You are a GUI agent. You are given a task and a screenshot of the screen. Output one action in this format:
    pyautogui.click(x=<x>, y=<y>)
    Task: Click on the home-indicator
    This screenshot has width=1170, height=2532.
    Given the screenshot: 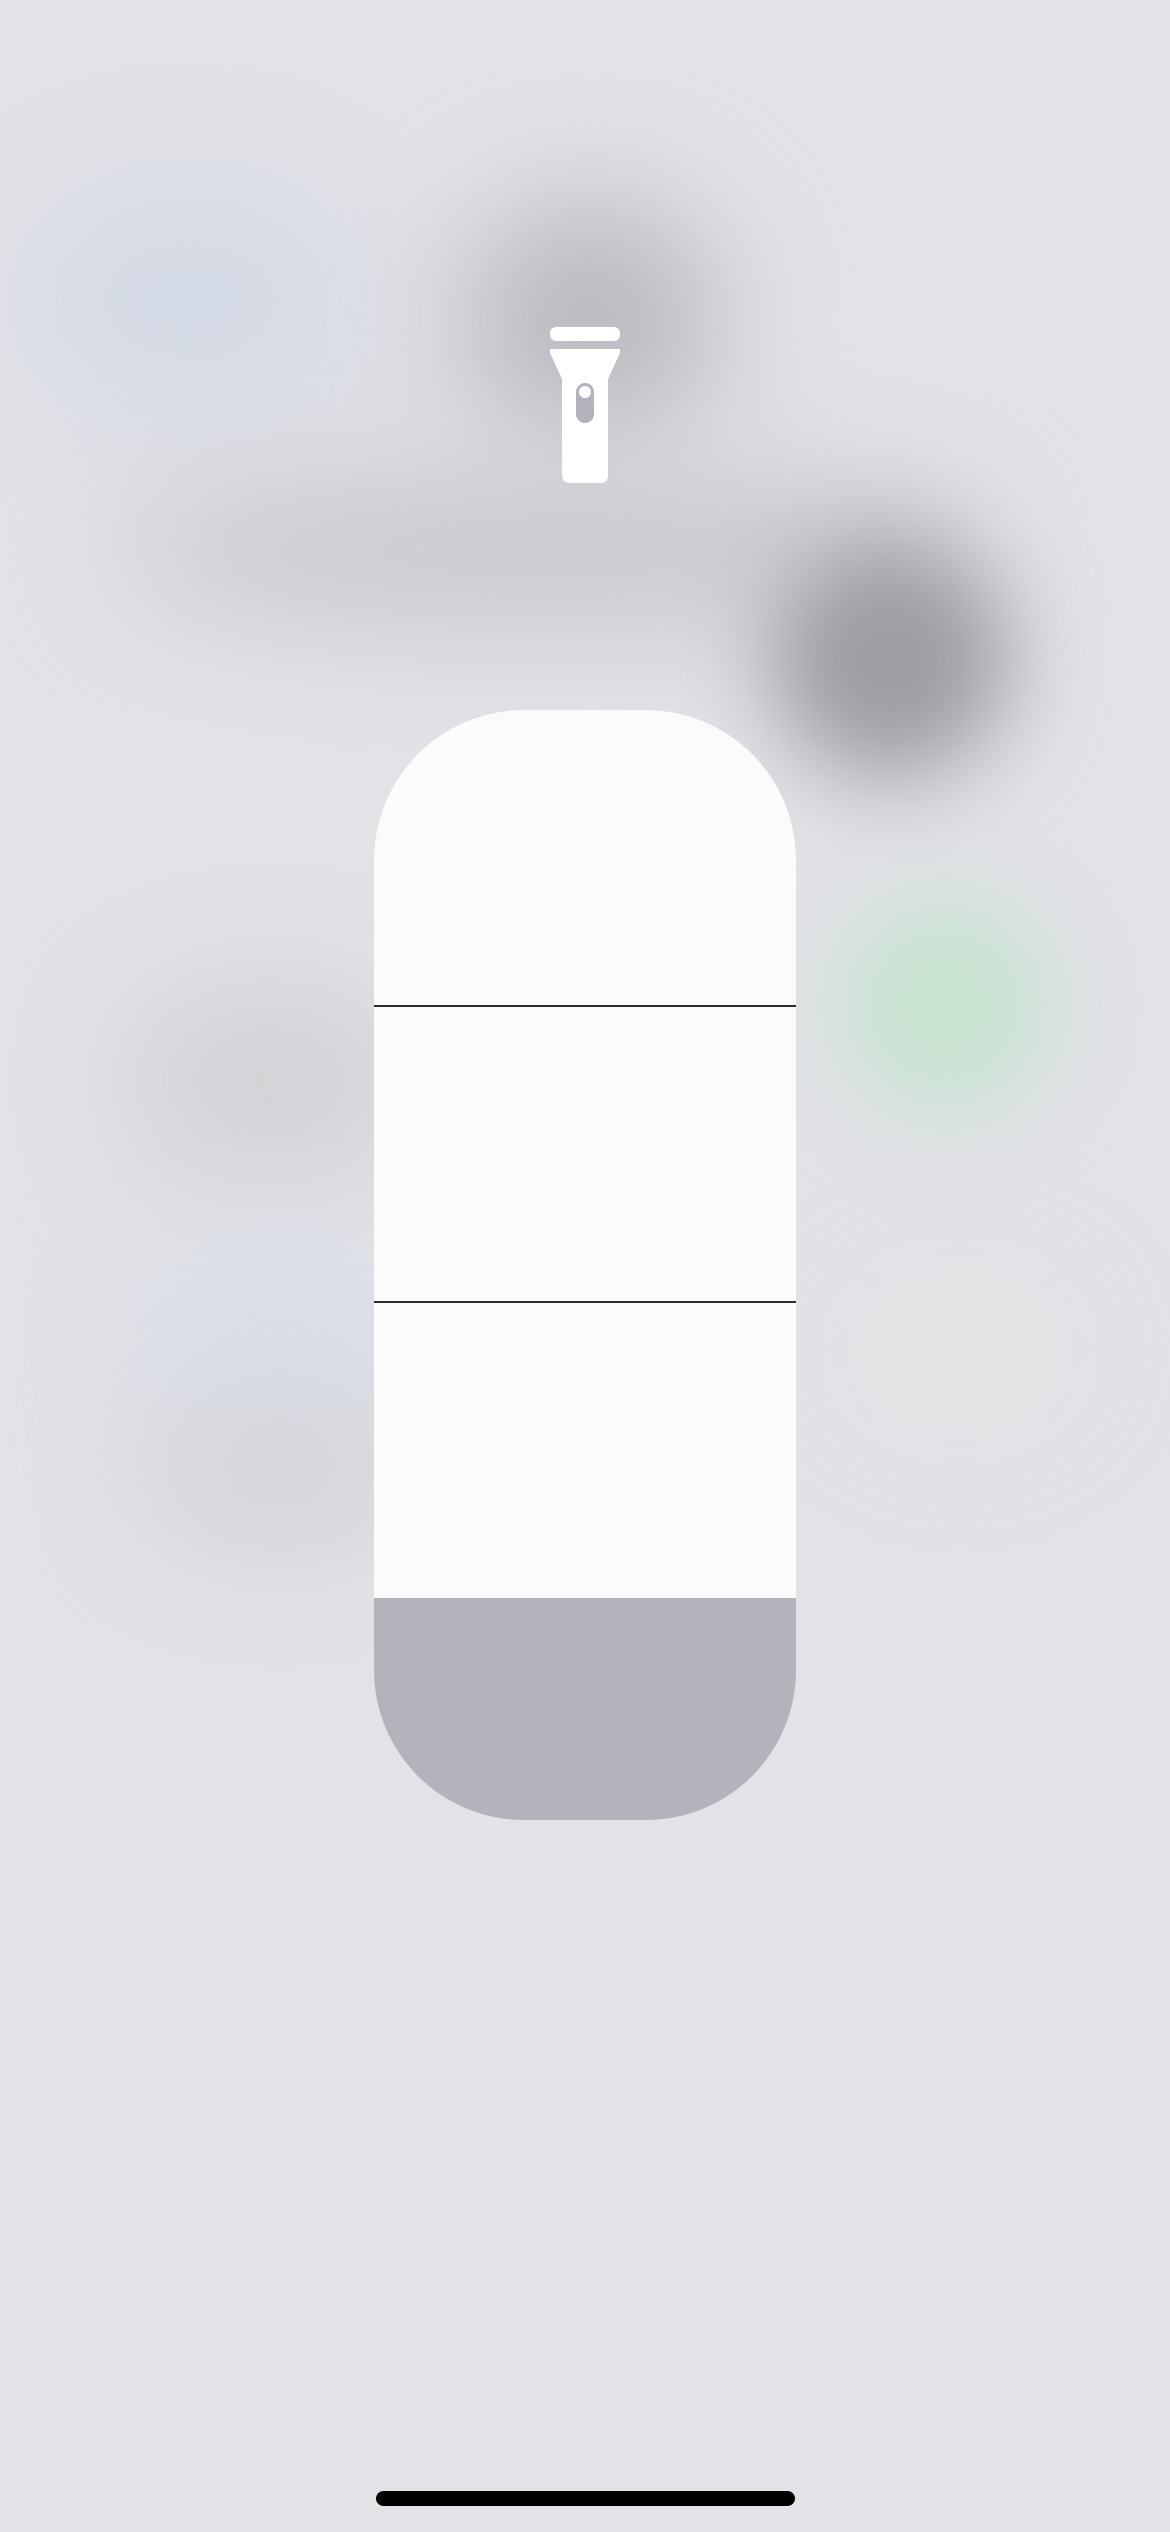 What is the action you would take?
    pyautogui.click(x=585, y=2498)
    